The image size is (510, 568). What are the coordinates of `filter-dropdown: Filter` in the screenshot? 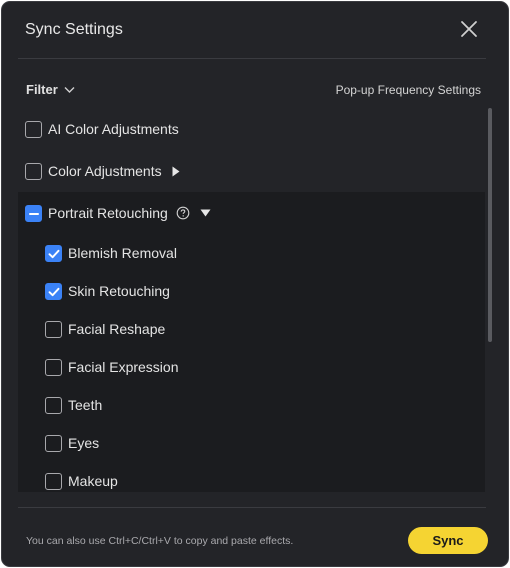 It's located at (50, 89).